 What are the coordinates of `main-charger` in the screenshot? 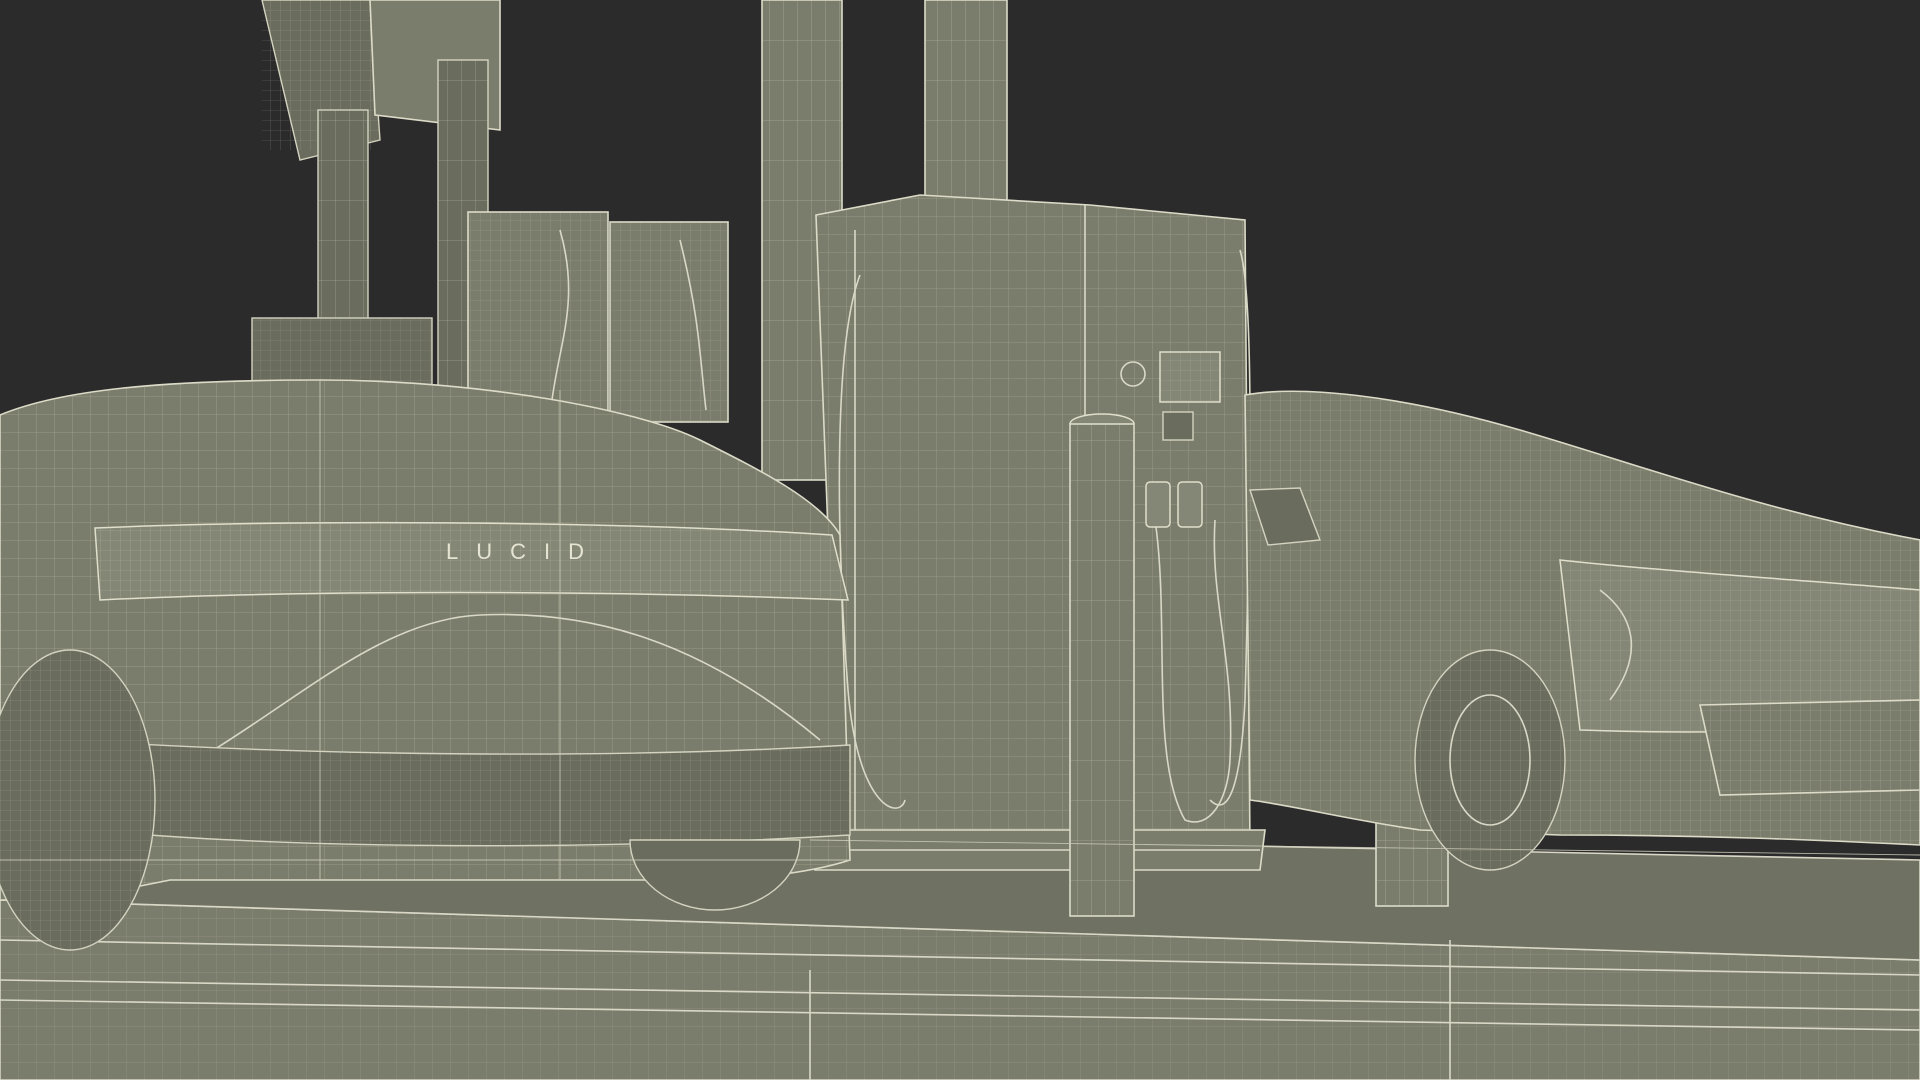 It's located at (1037, 532).